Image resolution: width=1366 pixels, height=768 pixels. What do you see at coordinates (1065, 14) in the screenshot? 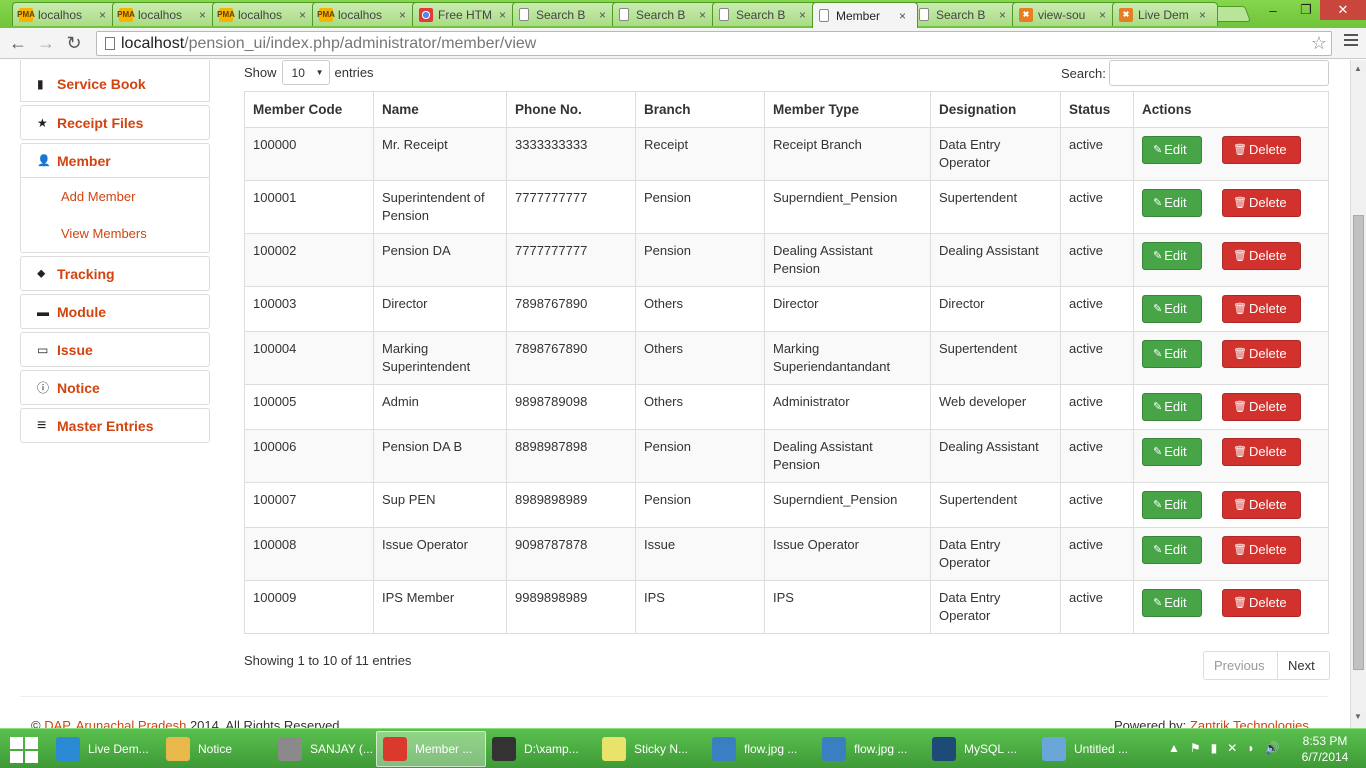
I see `browser-tab: ✖ view-sou ×` at bounding box center [1065, 14].